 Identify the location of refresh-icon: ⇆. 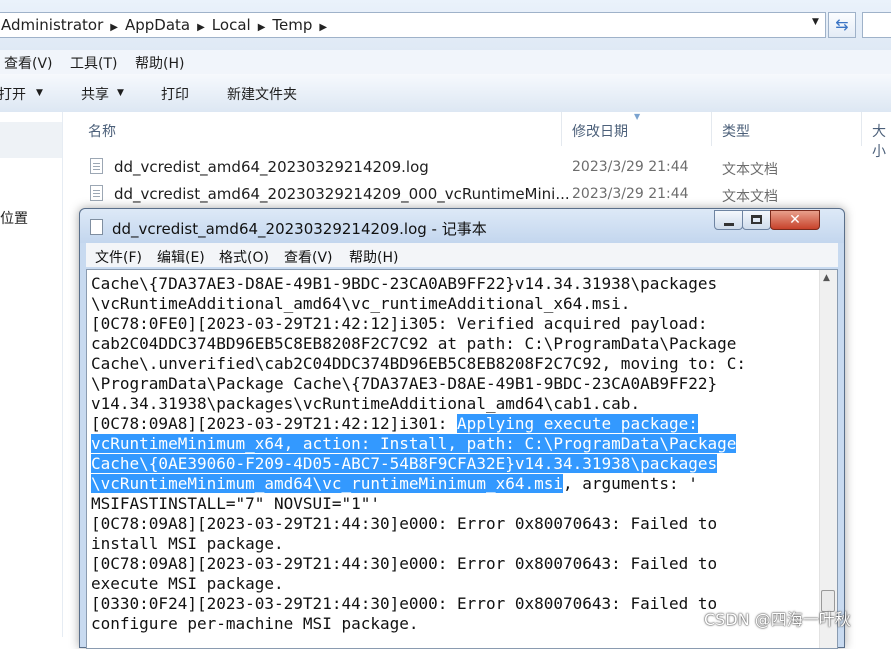
(842, 24).